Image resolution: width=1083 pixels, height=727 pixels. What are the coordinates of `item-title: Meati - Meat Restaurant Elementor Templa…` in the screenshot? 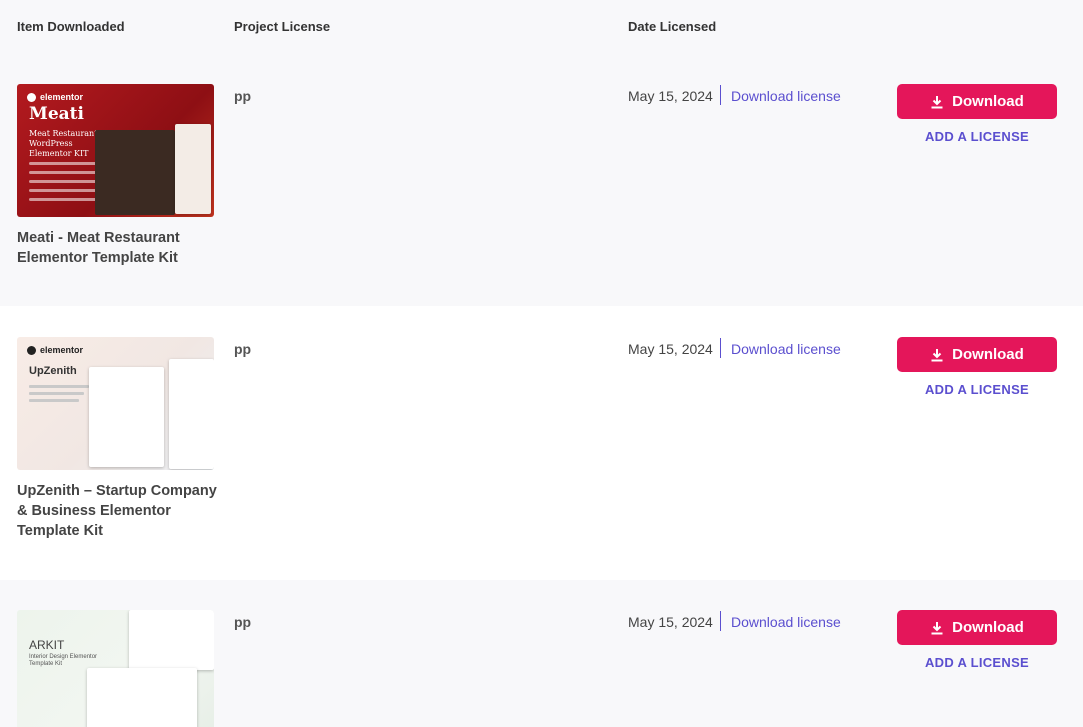 It's located at (117, 248).